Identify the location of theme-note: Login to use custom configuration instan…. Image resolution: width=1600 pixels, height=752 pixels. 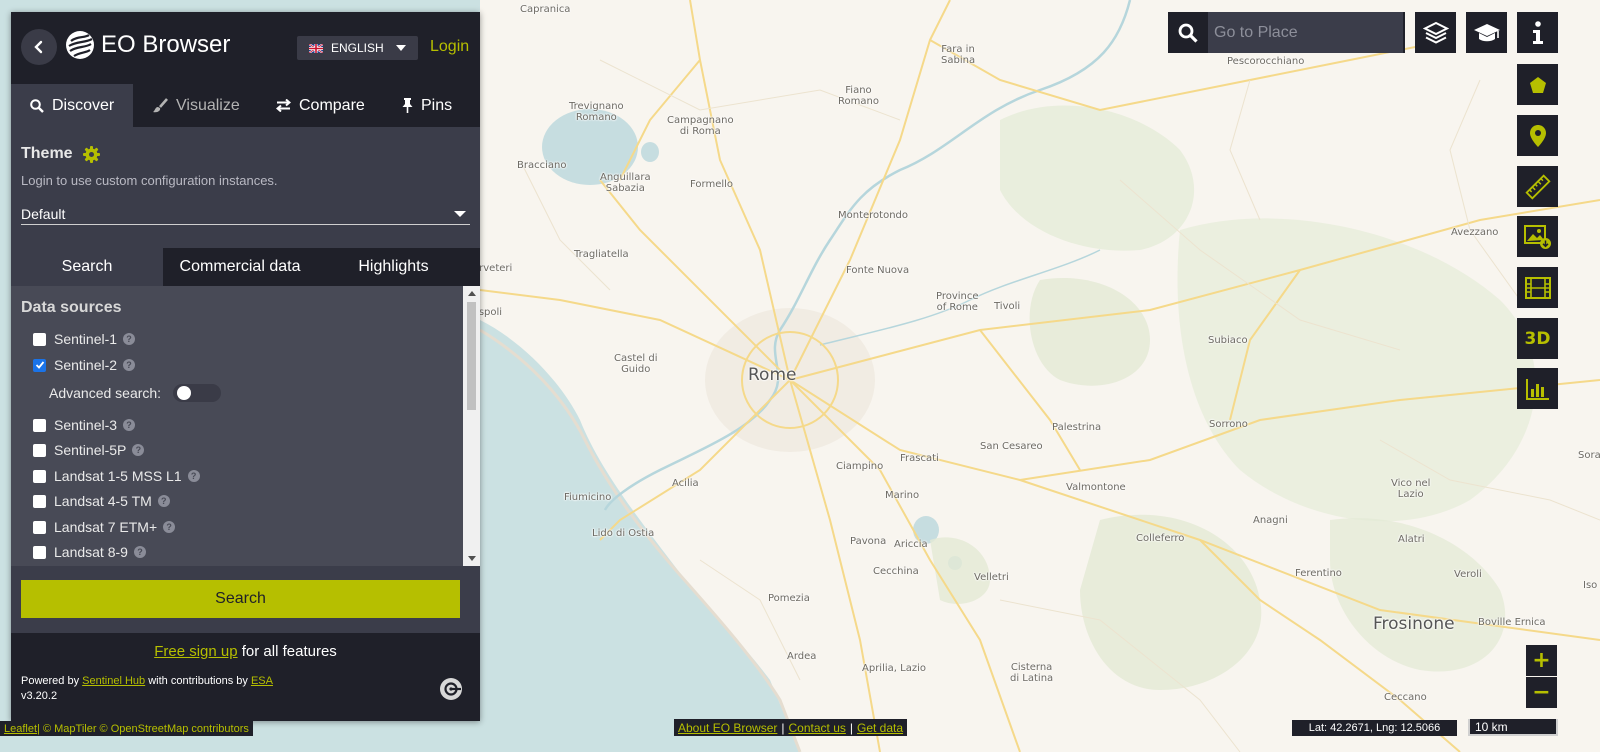
(149, 180).